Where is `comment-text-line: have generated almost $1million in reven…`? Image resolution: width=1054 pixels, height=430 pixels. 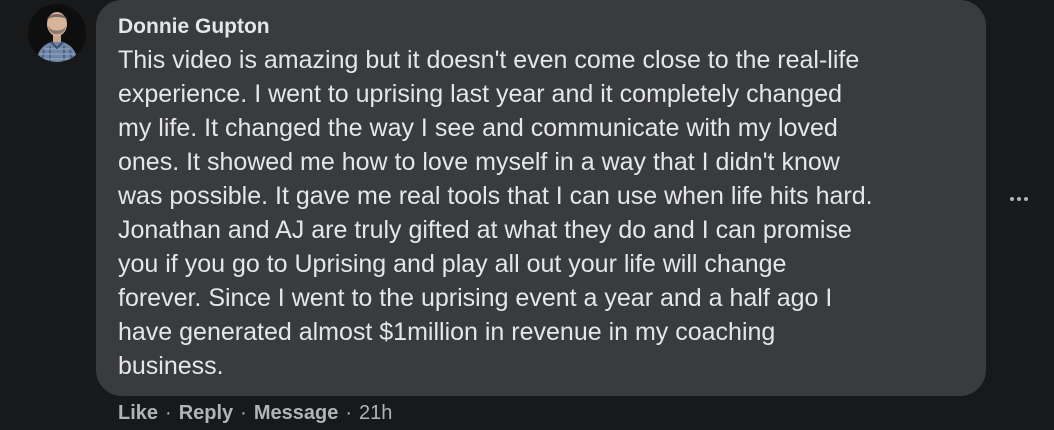
comment-text-line: have generated almost $1million in reven… is located at coordinates (447, 332).